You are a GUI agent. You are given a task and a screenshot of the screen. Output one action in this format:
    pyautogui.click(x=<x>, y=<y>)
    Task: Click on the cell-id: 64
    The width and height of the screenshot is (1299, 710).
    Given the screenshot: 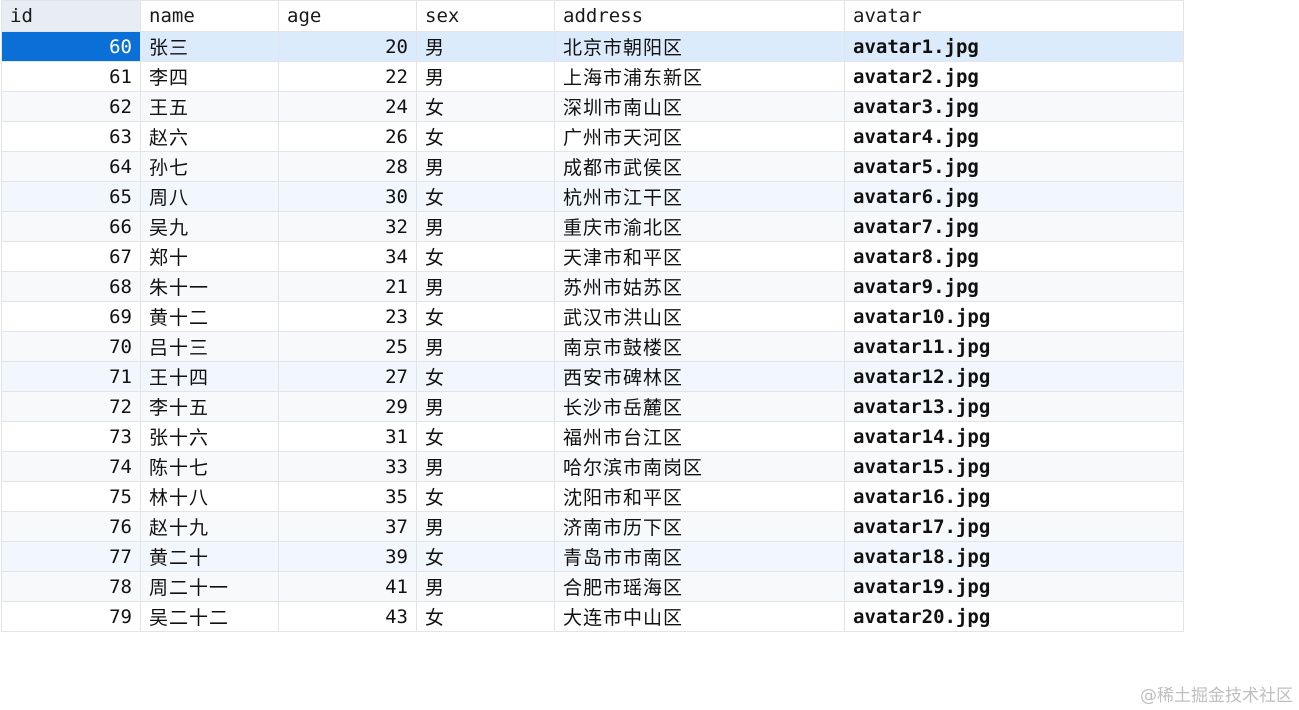 What is the action you would take?
    pyautogui.click(x=71, y=166)
    